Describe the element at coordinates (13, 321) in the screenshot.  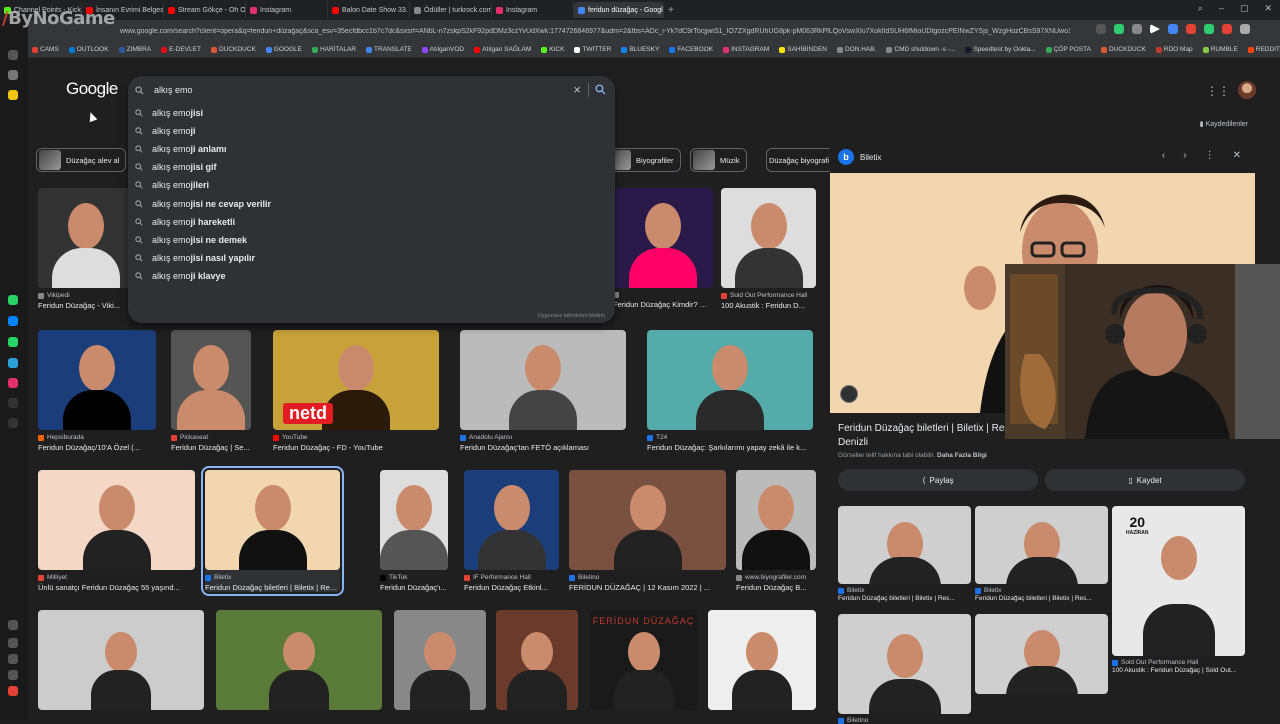
I see `messenger-icon` at that location.